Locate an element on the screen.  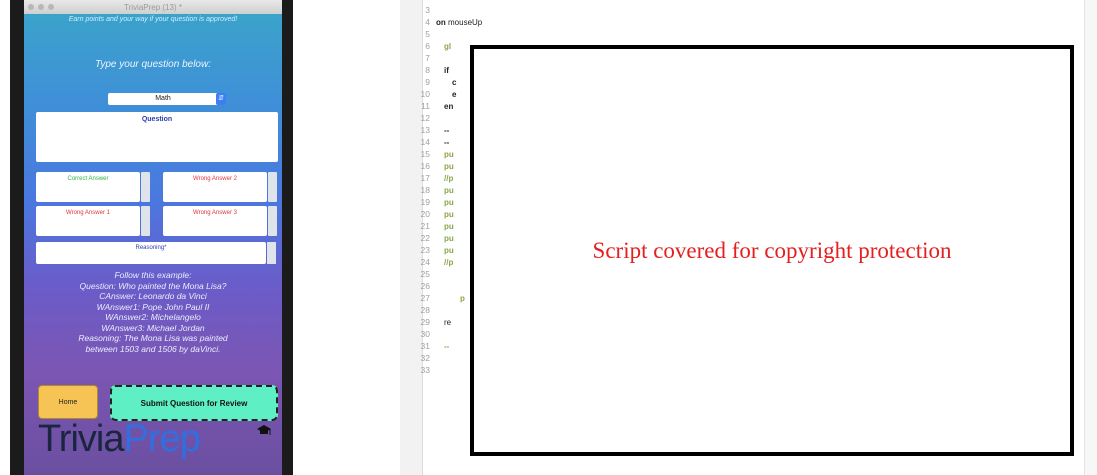
reasoning-field: Reasoning* is located at coordinates (156, 253).